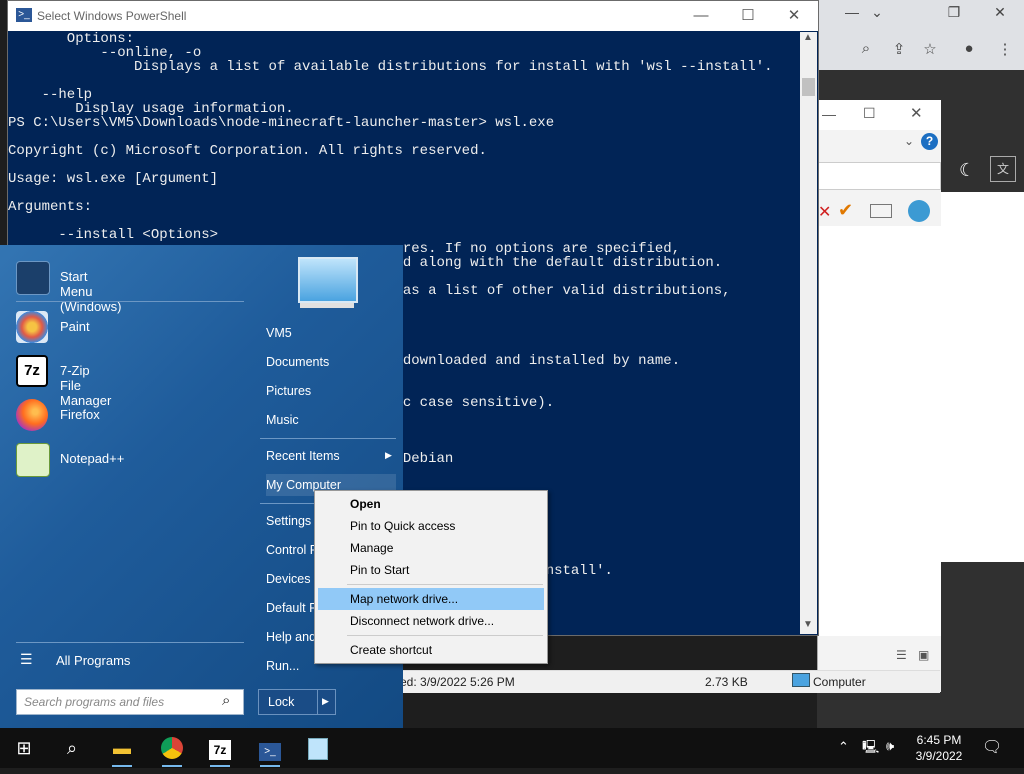 This screenshot has width=1024, height=774. I want to click on taskbar-clock: 6:45 PM 3/9/2022, so click(939, 748).